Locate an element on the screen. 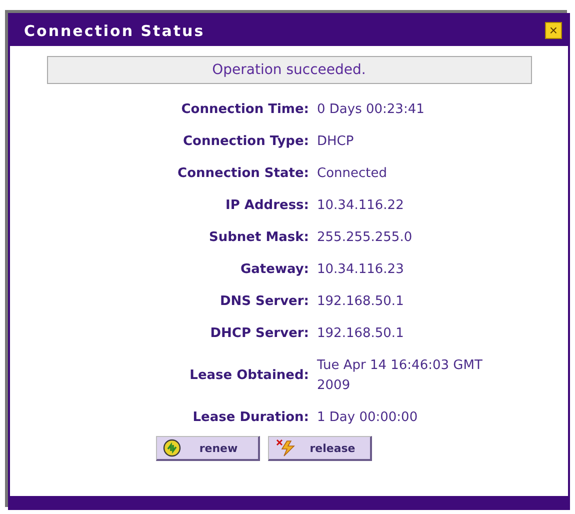  field-value: Connected is located at coordinates (352, 174).